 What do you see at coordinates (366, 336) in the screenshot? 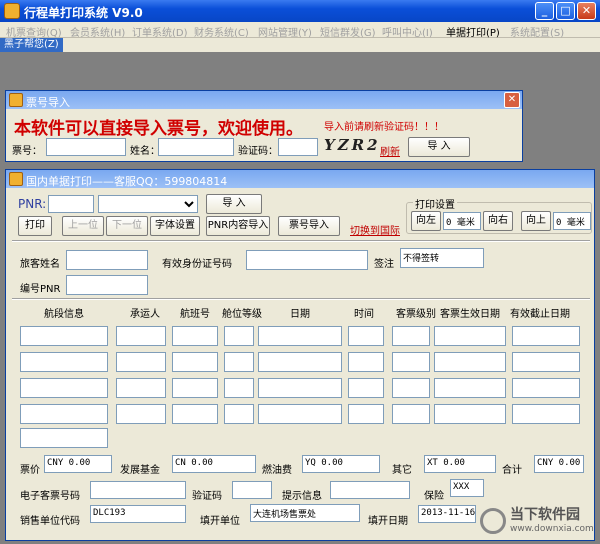
I see `segment-cell-r1-c6` at bounding box center [366, 336].